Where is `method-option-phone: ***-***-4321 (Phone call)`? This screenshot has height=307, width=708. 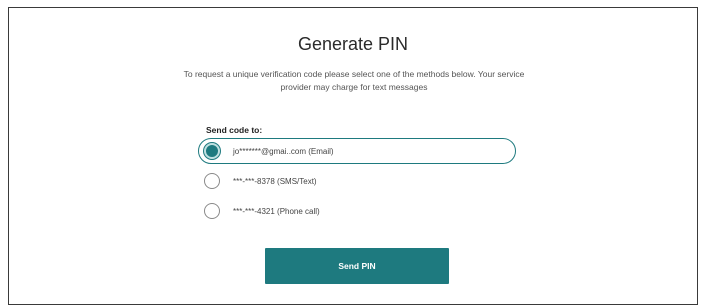
method-option-phone: ***-***-4321 (Phone call) is located at coordinates (357, 211).